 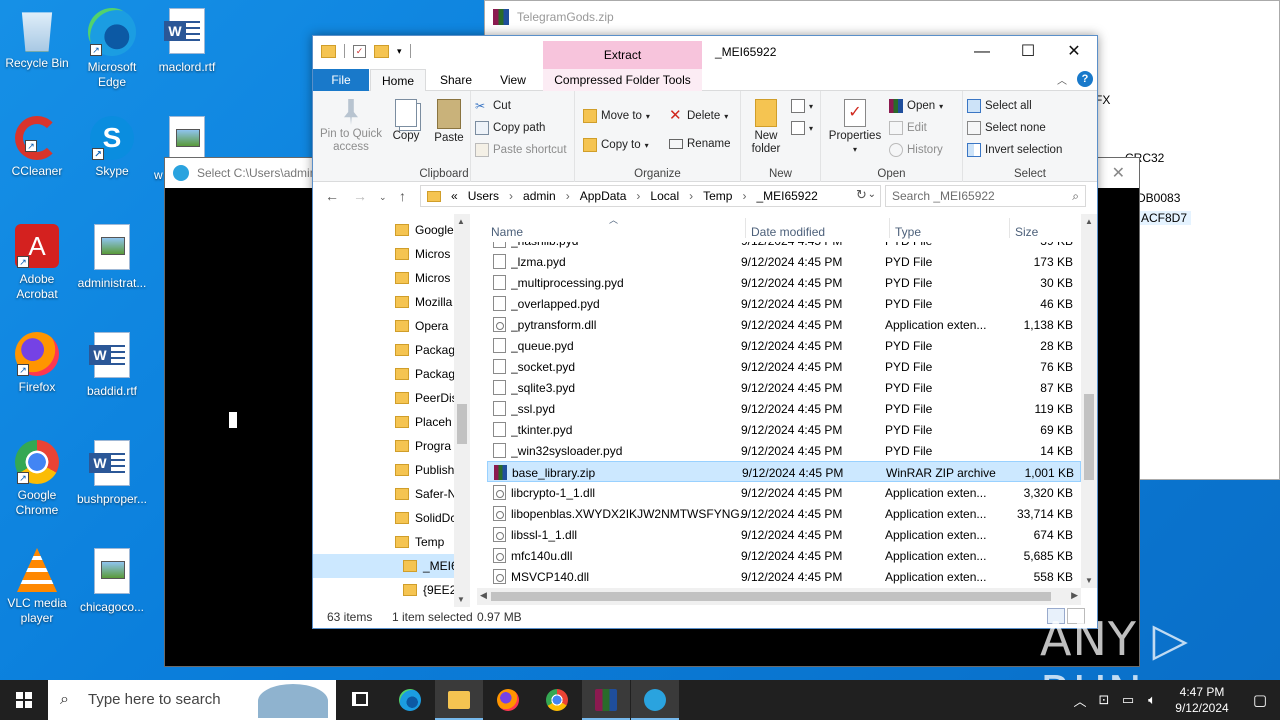 What do you see at coordinates (1085, 79) in the screenshot?
I see `help-icon: ?` at bounding box center [1085, 79].